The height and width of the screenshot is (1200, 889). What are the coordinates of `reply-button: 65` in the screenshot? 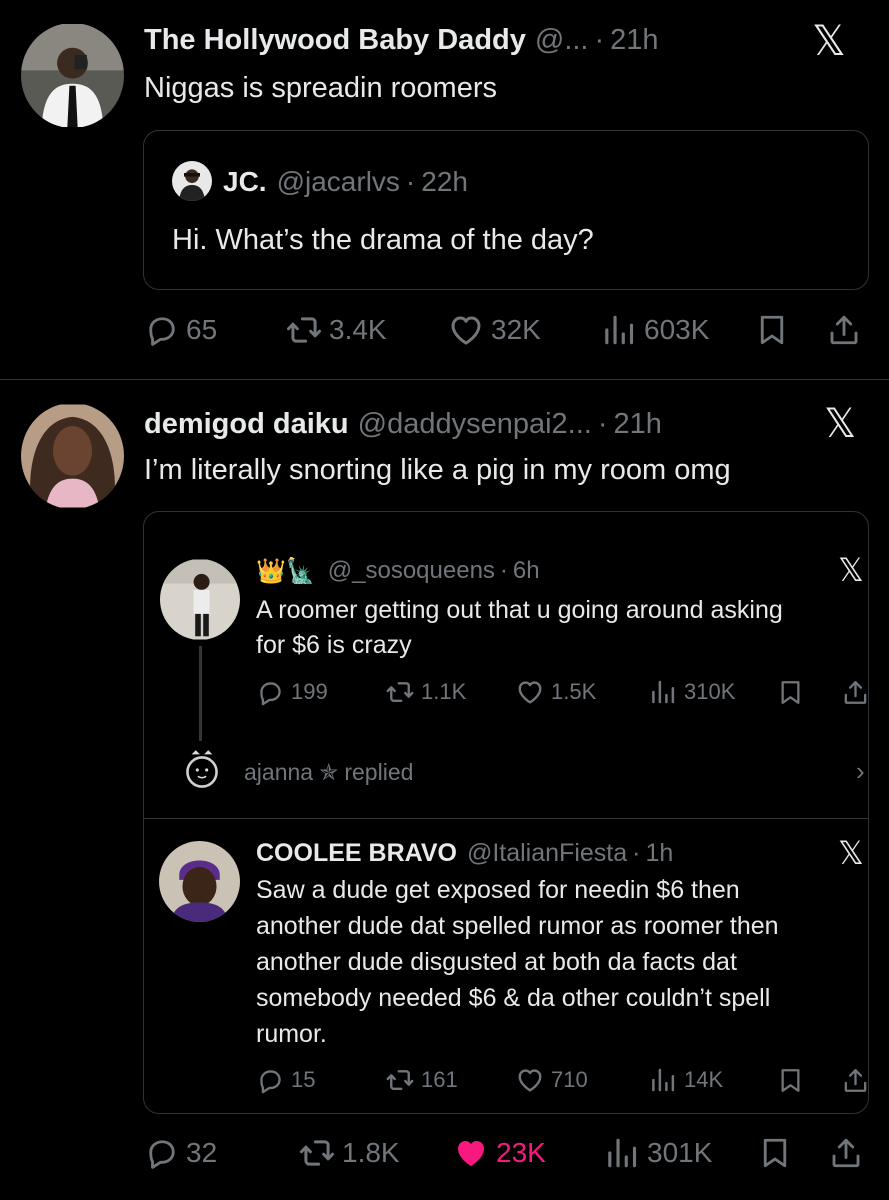 It's located at (180, 330).